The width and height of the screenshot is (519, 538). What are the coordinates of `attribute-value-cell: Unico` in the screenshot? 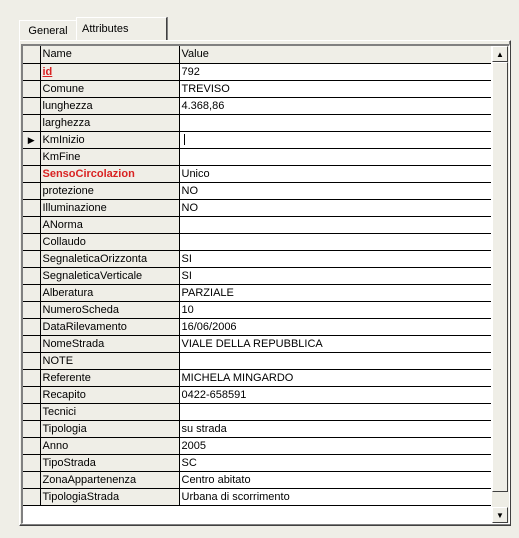 It's located at (336, 174).